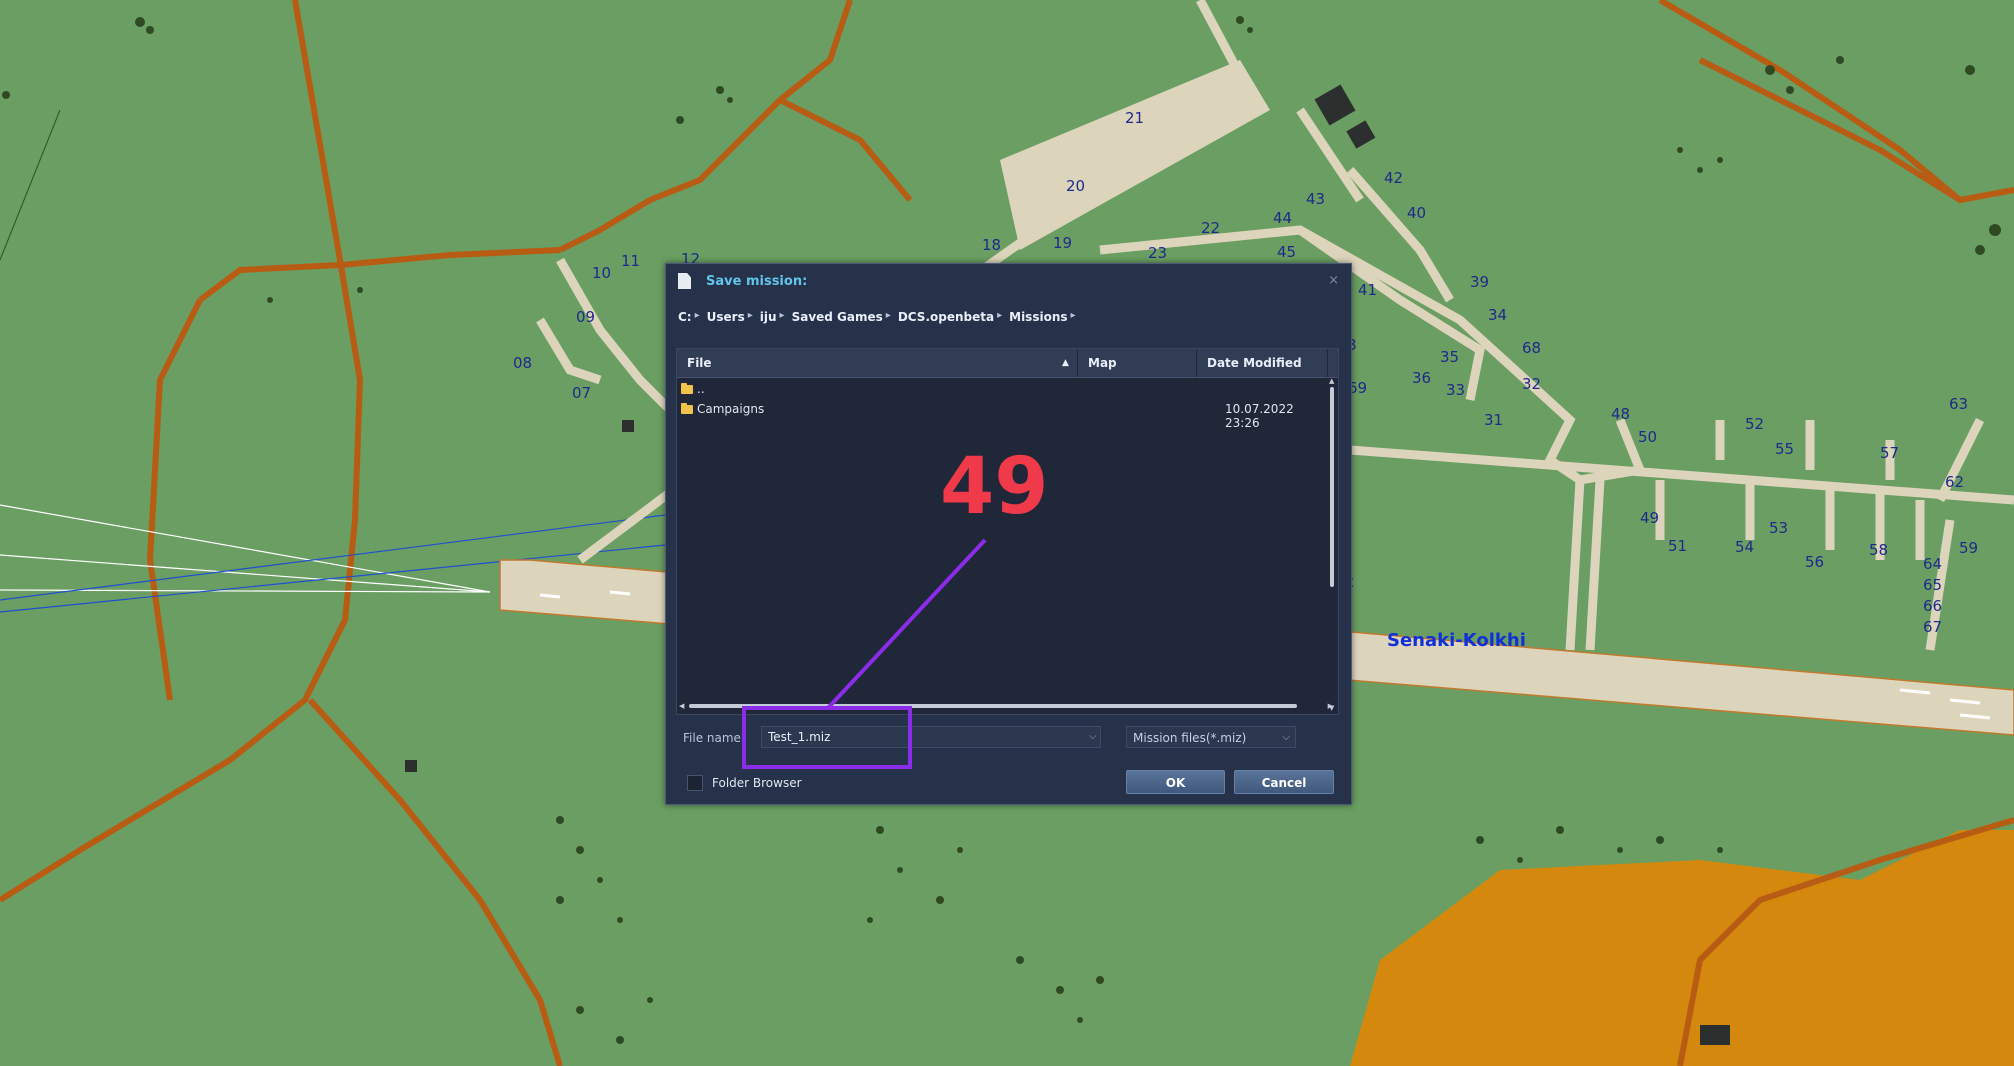 This screenshot has height=1066, width=2014. What do you see at coordinates (714, 738) in the screenshot?
I see `file-name-label: File name:` at bounding box center [714, 738].